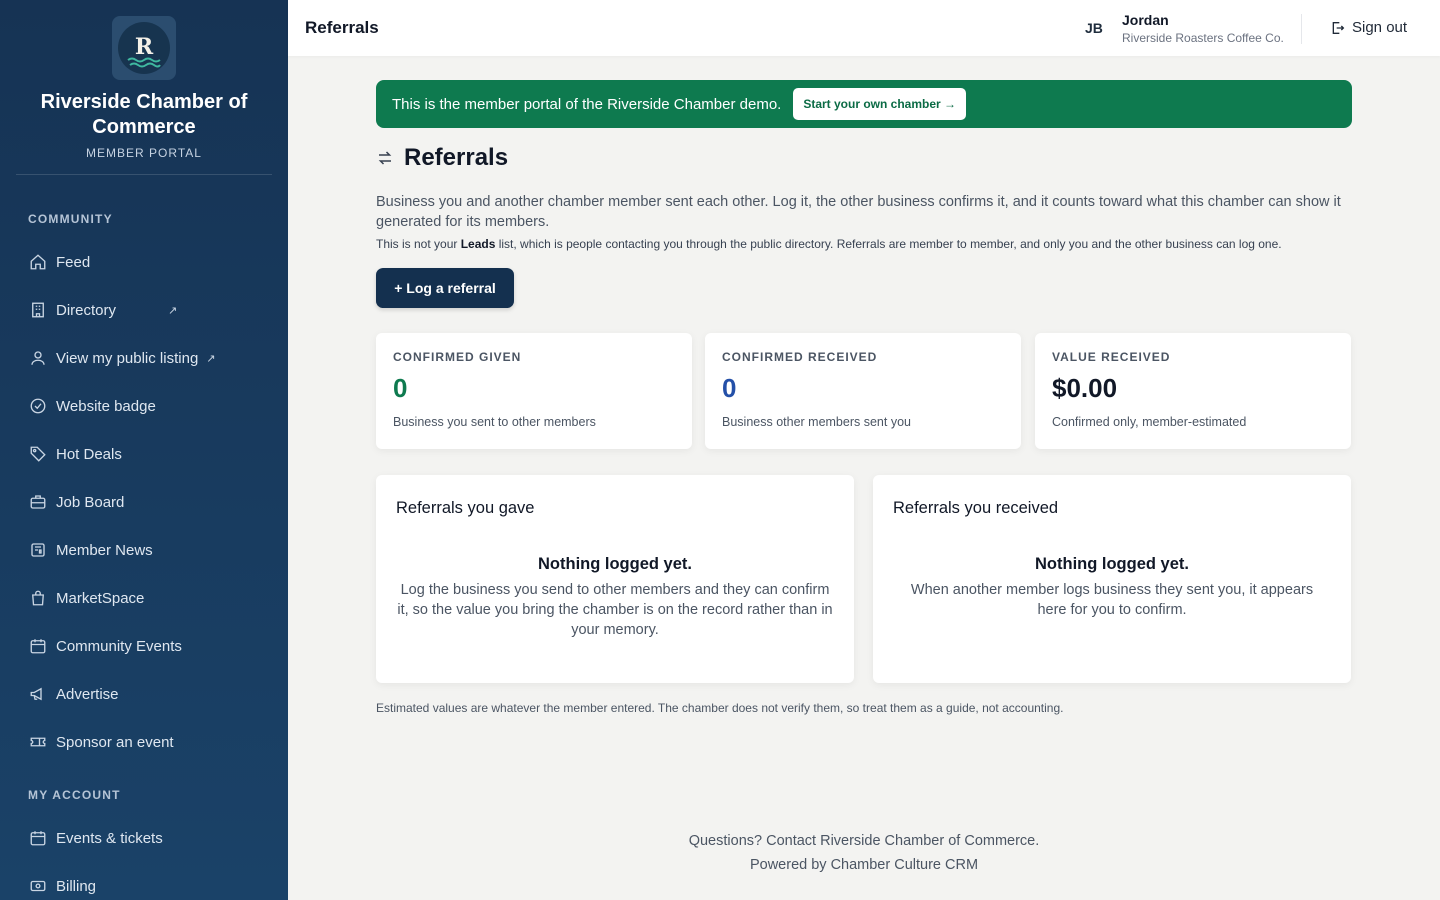 This screenshot has width=1440, height=900. Describe the element at coordinates (86, 310) in the screenshot. I see `sidebar-item-label: Directory` at that location.